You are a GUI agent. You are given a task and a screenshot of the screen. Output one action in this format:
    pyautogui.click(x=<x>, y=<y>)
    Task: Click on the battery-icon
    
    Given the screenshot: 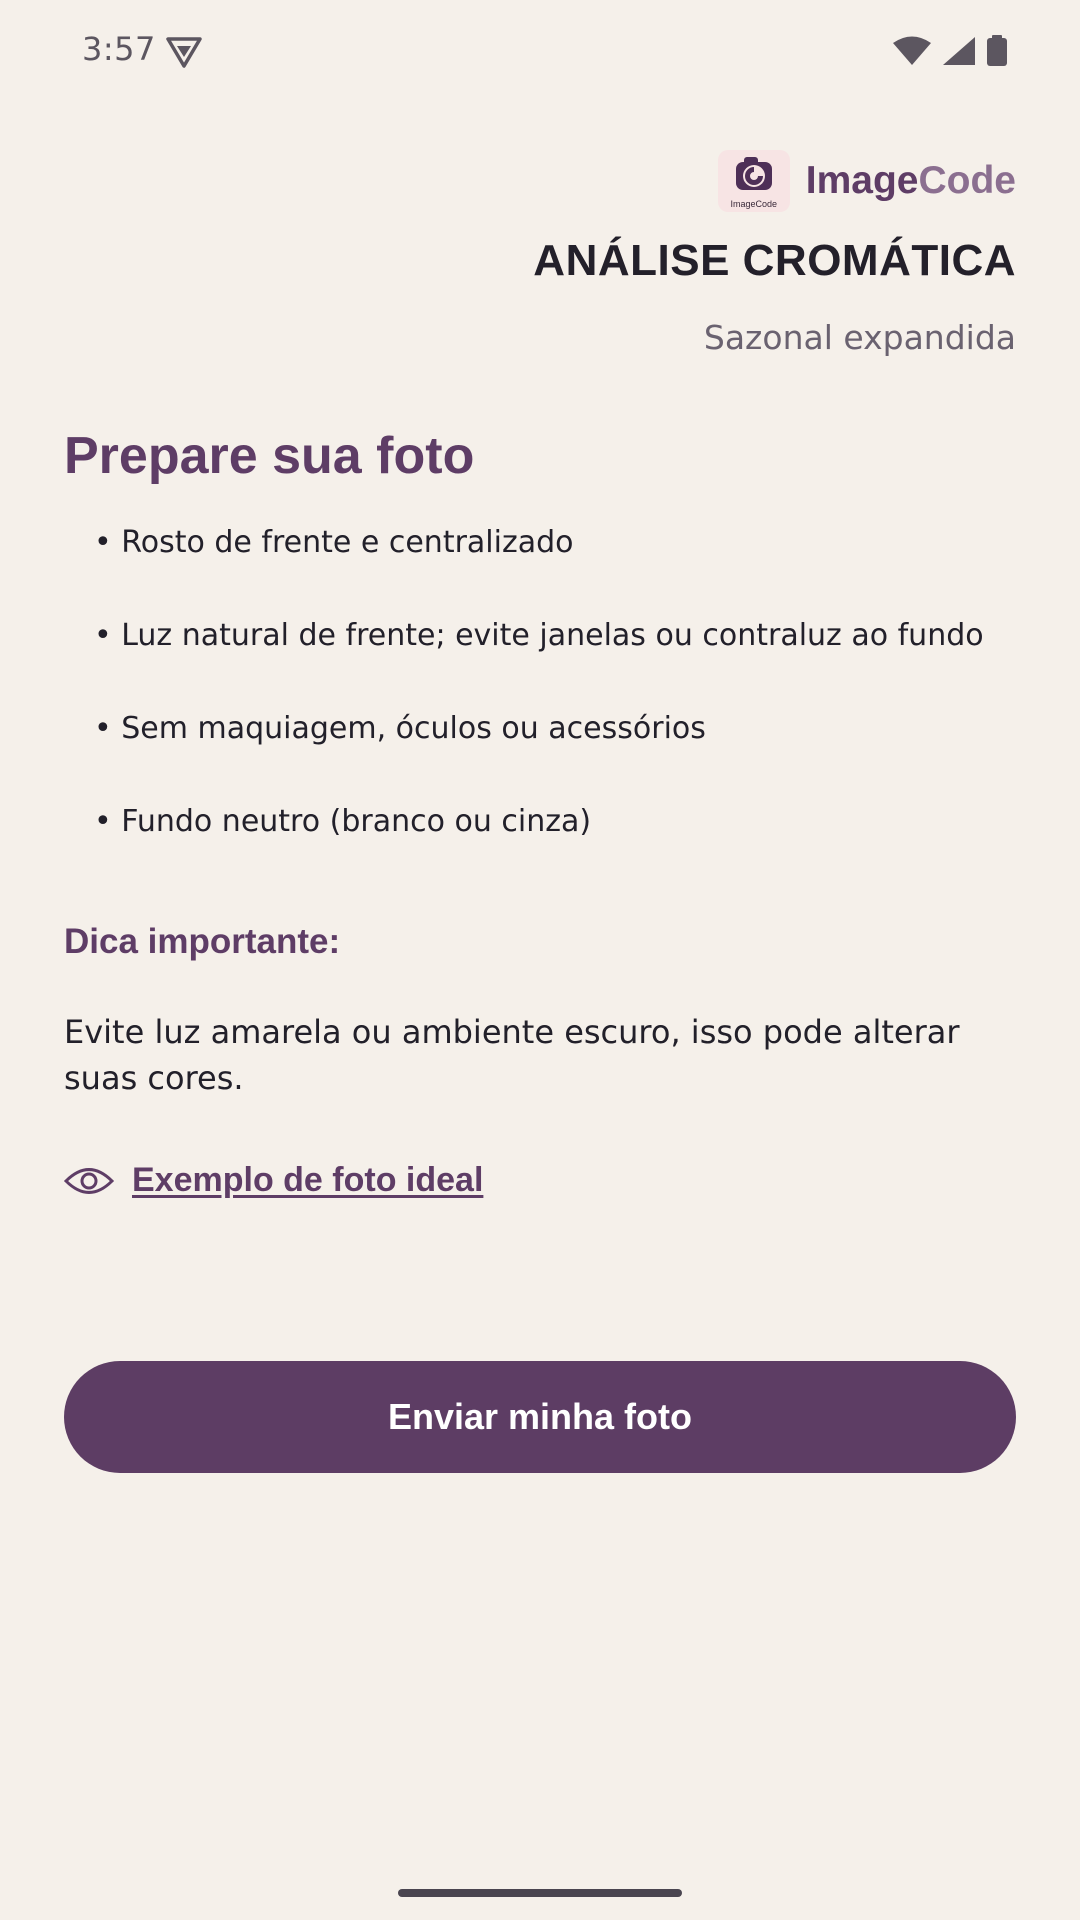 What is the action you would take?
    pyautogui.click(x=997, y=50)
    